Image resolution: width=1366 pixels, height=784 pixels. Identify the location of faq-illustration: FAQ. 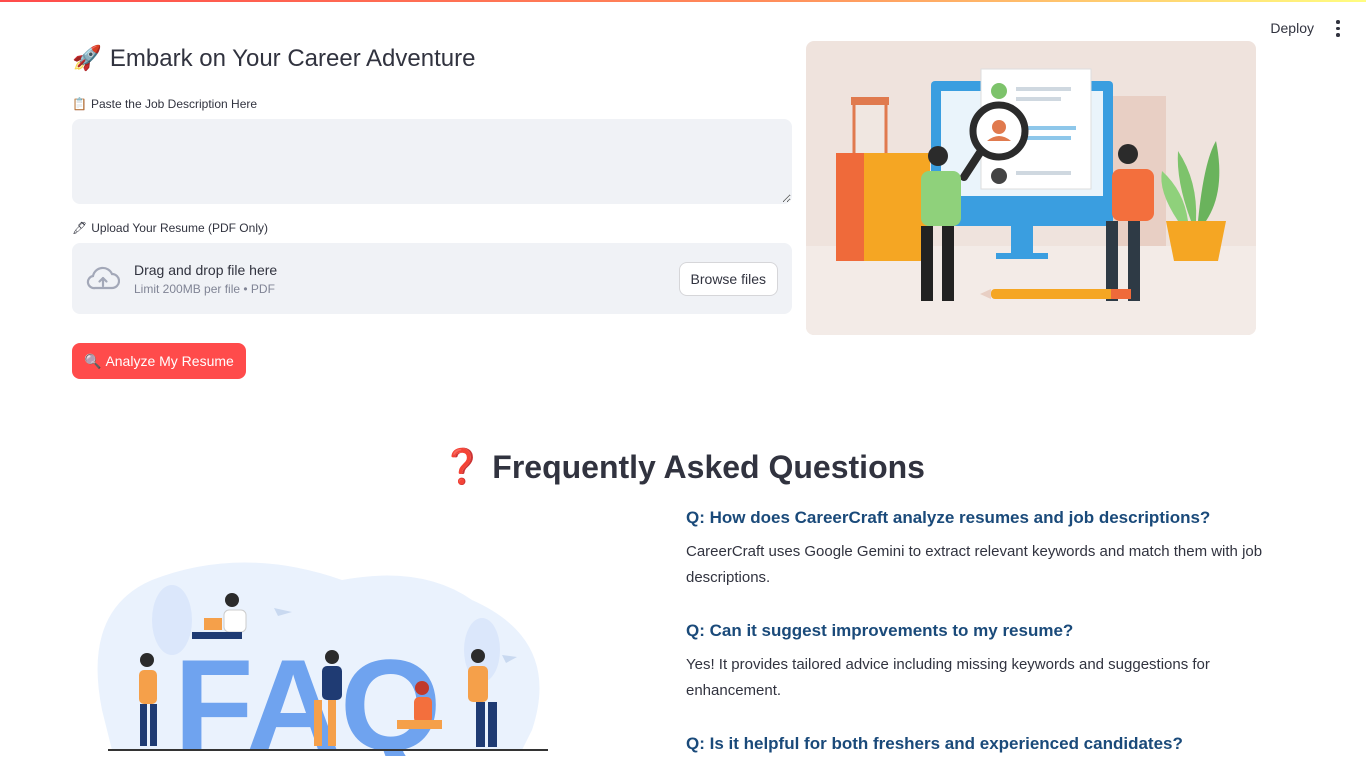
(322, 669).